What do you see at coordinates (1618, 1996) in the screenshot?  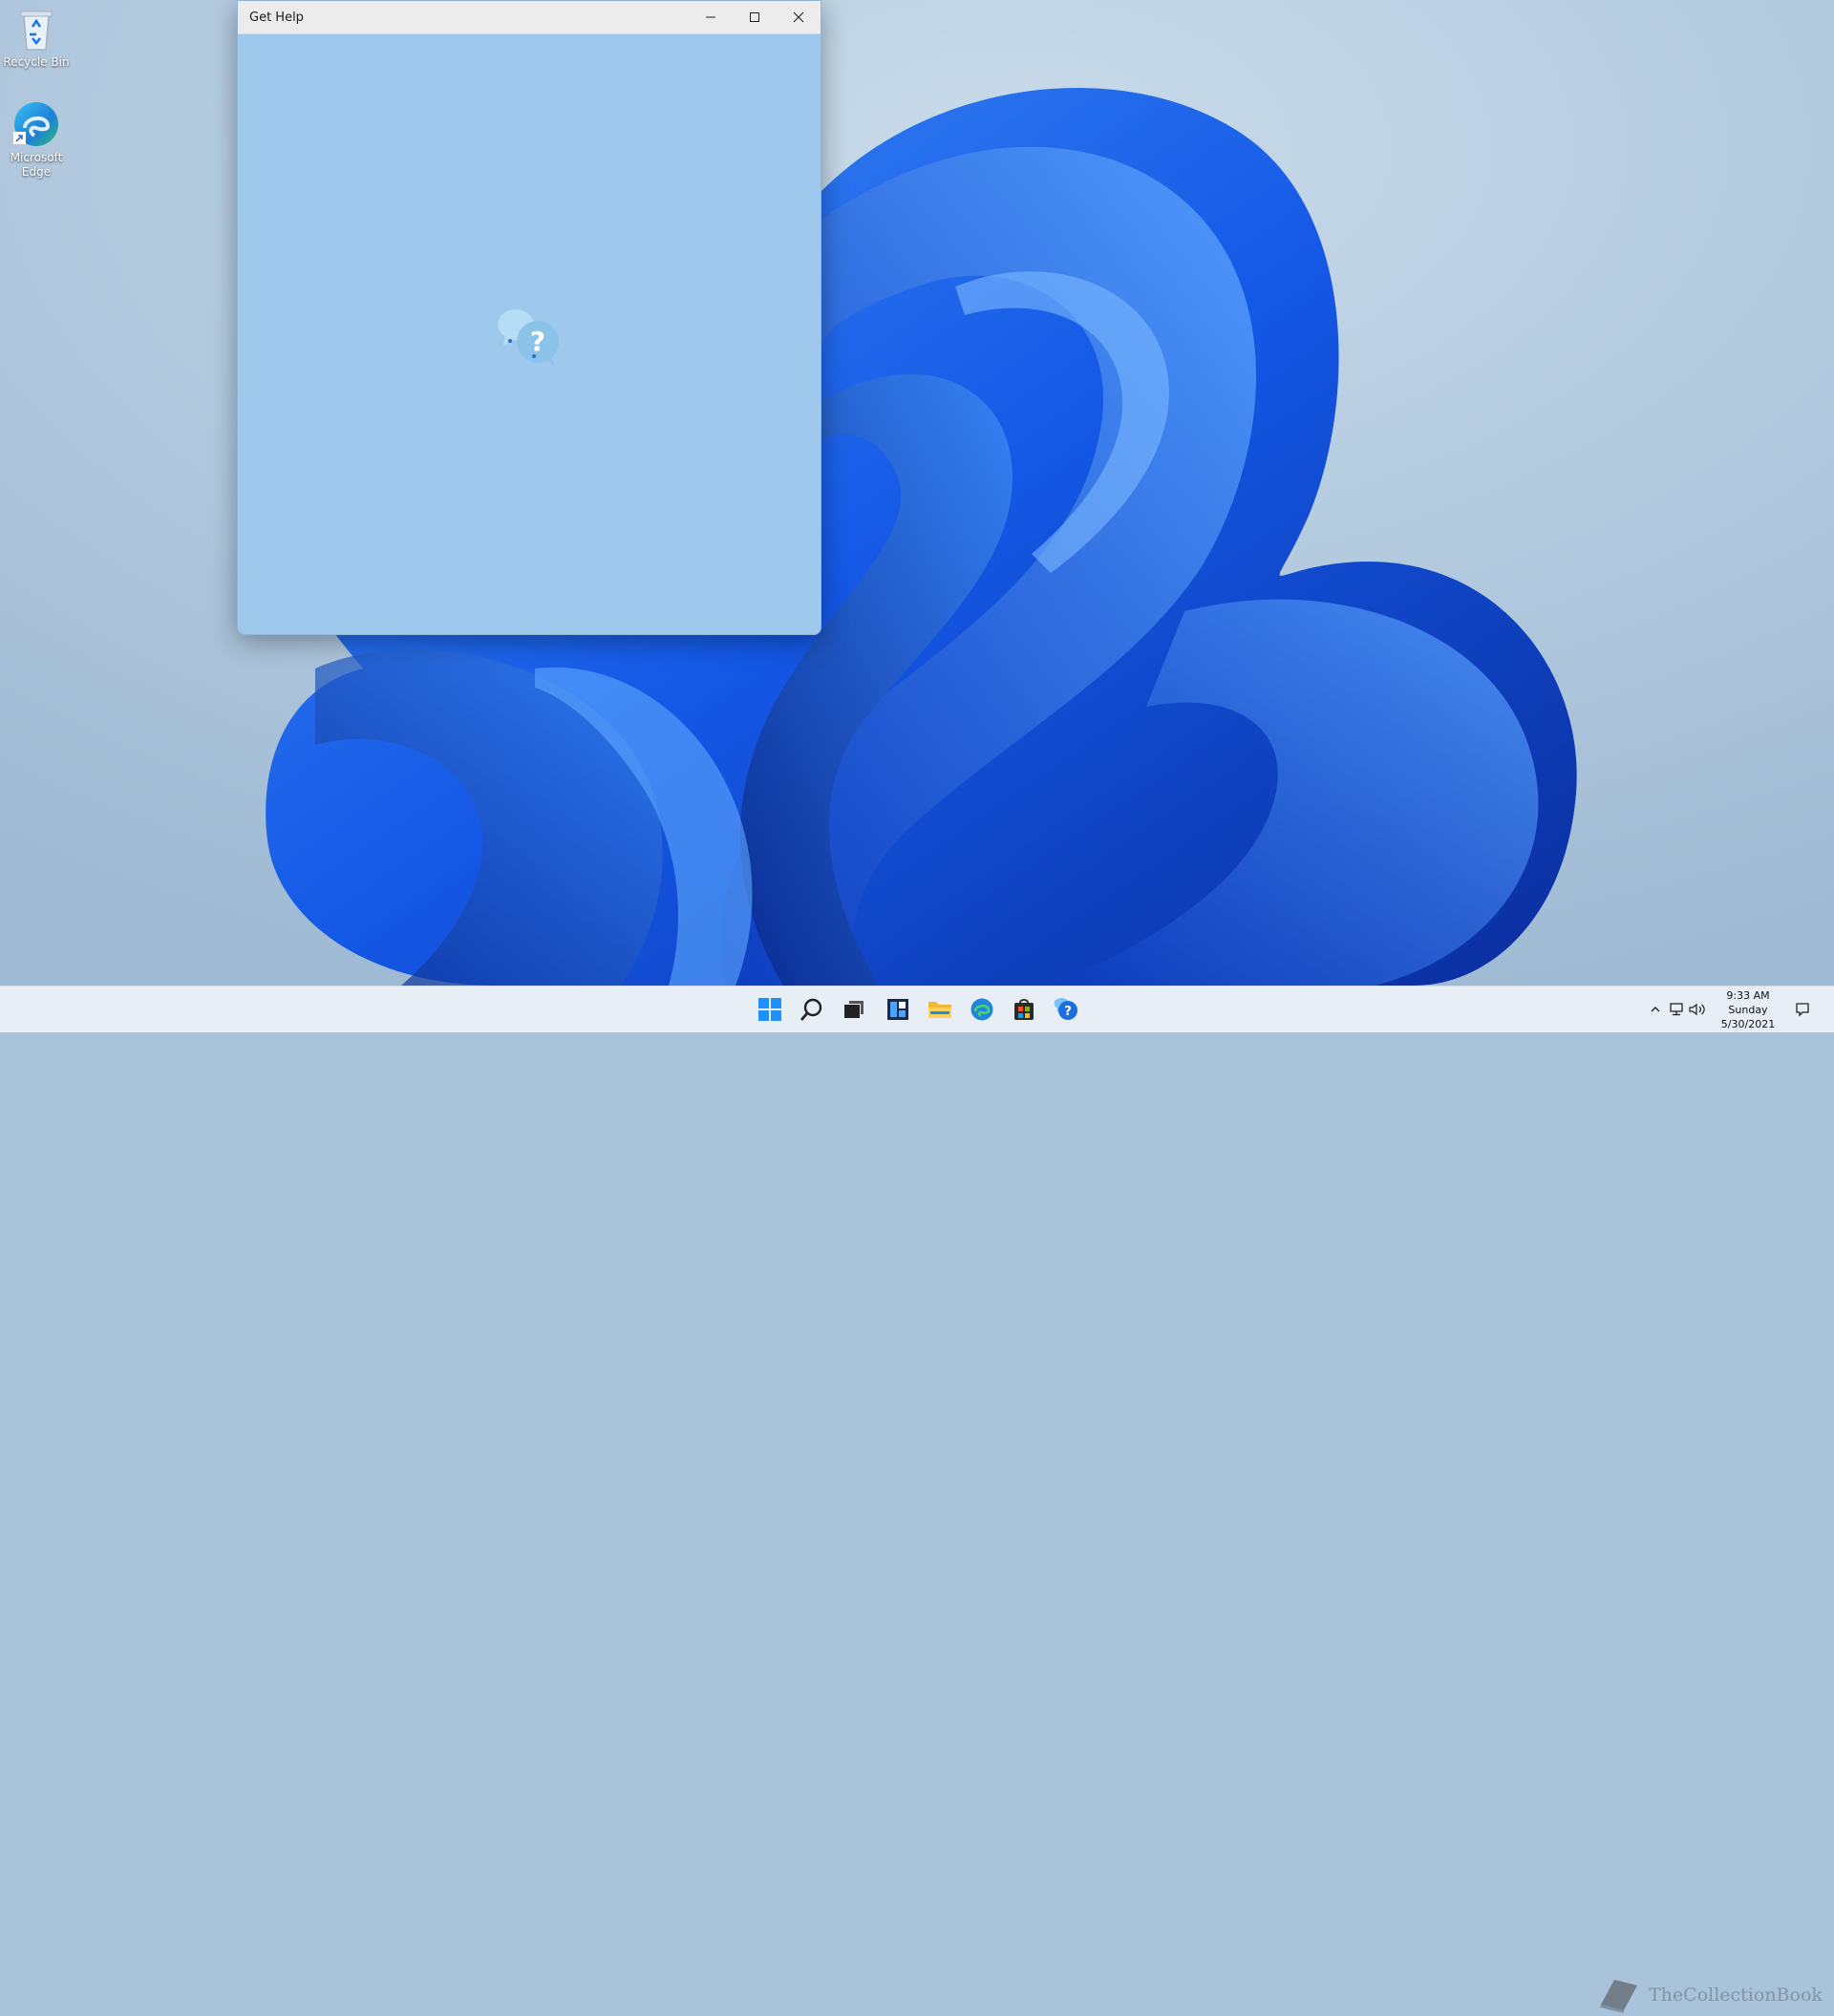 I see `book-logo-icon` at bounding box center [1618, 1996].